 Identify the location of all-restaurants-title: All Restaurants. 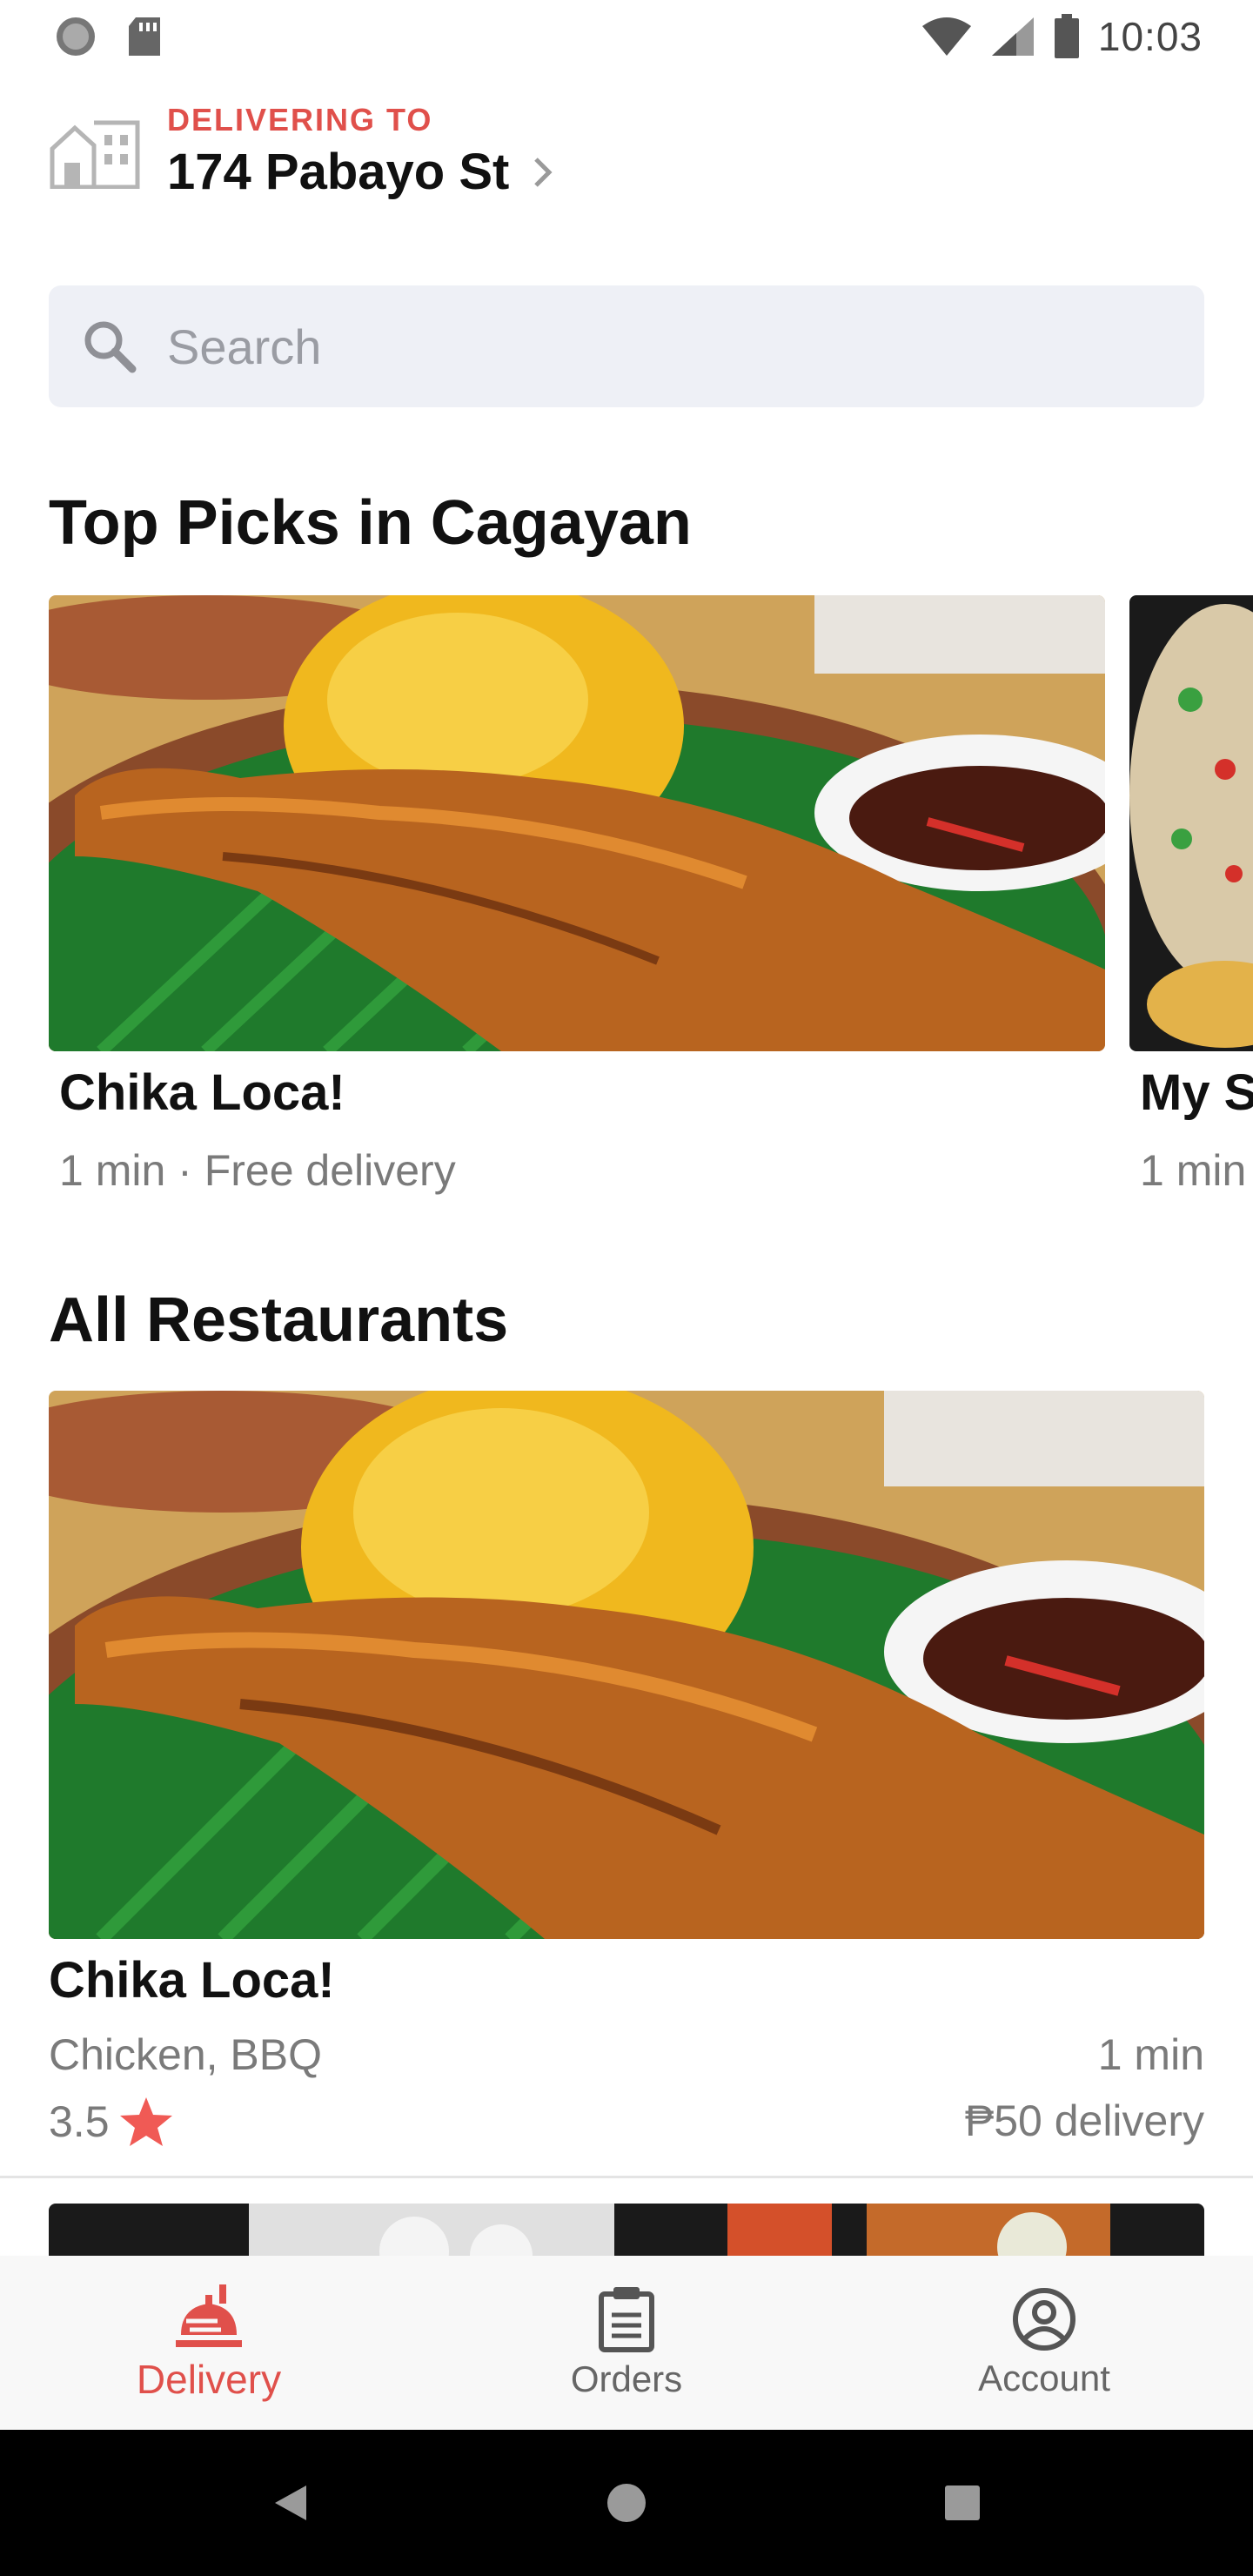
(279, 1320).